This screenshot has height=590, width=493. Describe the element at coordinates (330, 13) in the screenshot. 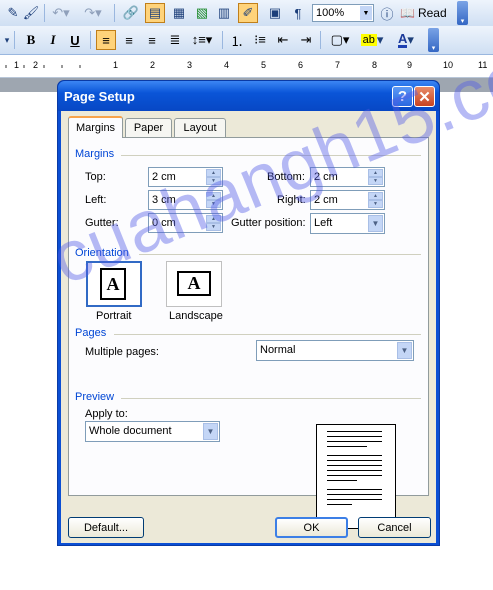

I see `zoom-value: 100%` at that location.